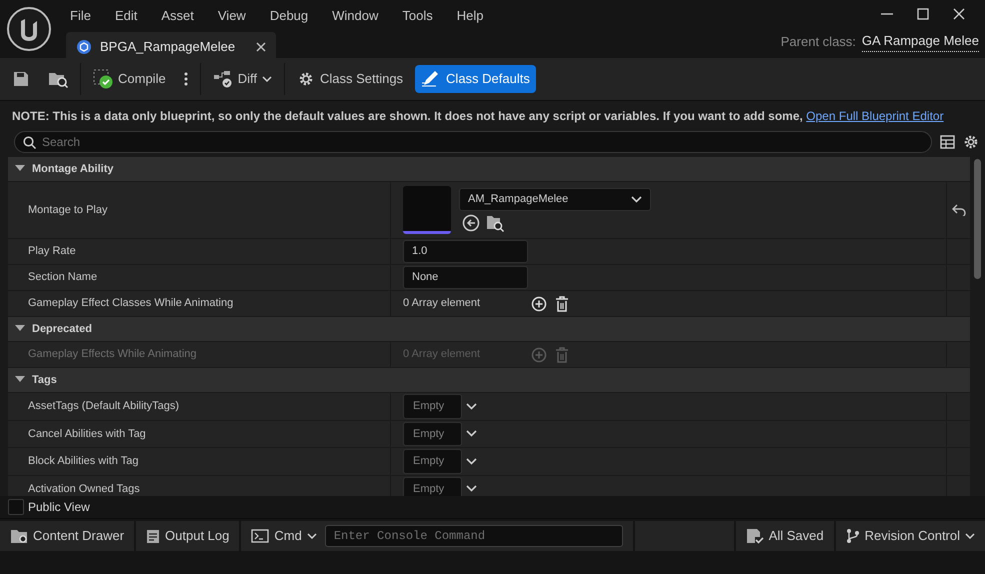 The width and height of the screenshot is (985, 574). Describe the element at coordinates (199, 461) in the screenshot. I see `property-name: Block Abilities with Tag` at that location.